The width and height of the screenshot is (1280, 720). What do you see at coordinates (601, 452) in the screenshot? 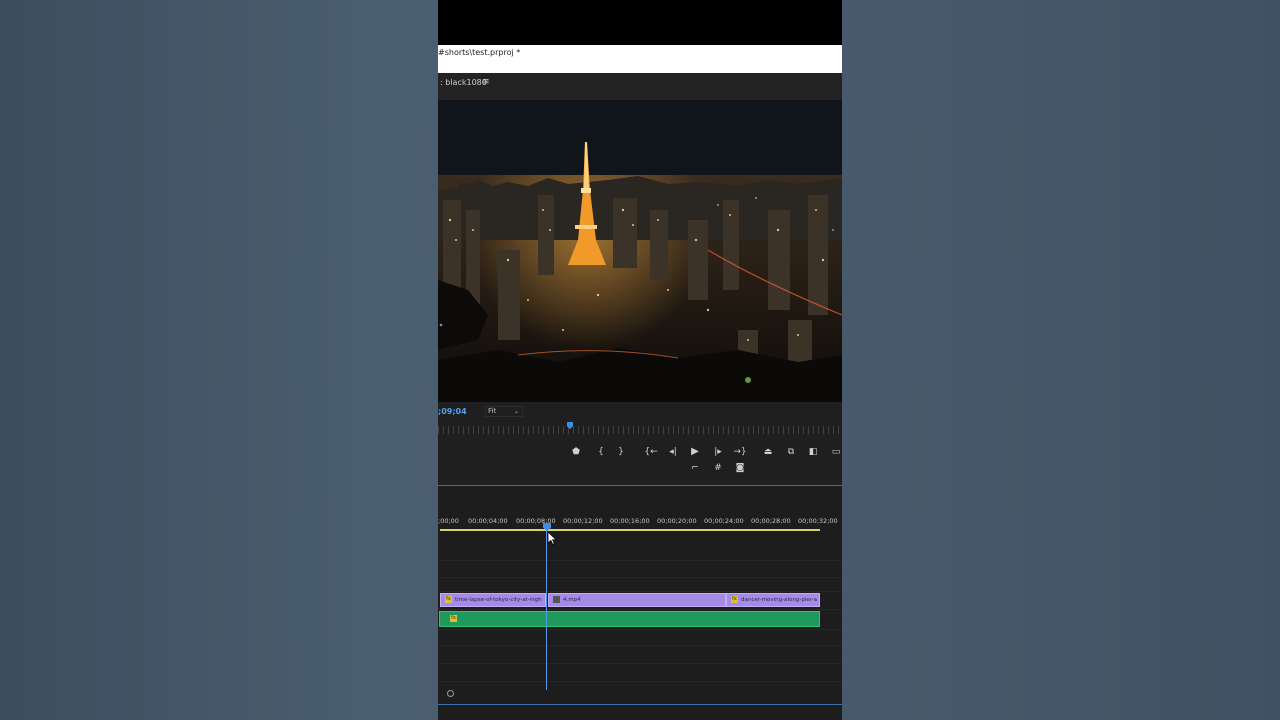
I see `mark-in-icon: {` at bounding box center [601, 452].